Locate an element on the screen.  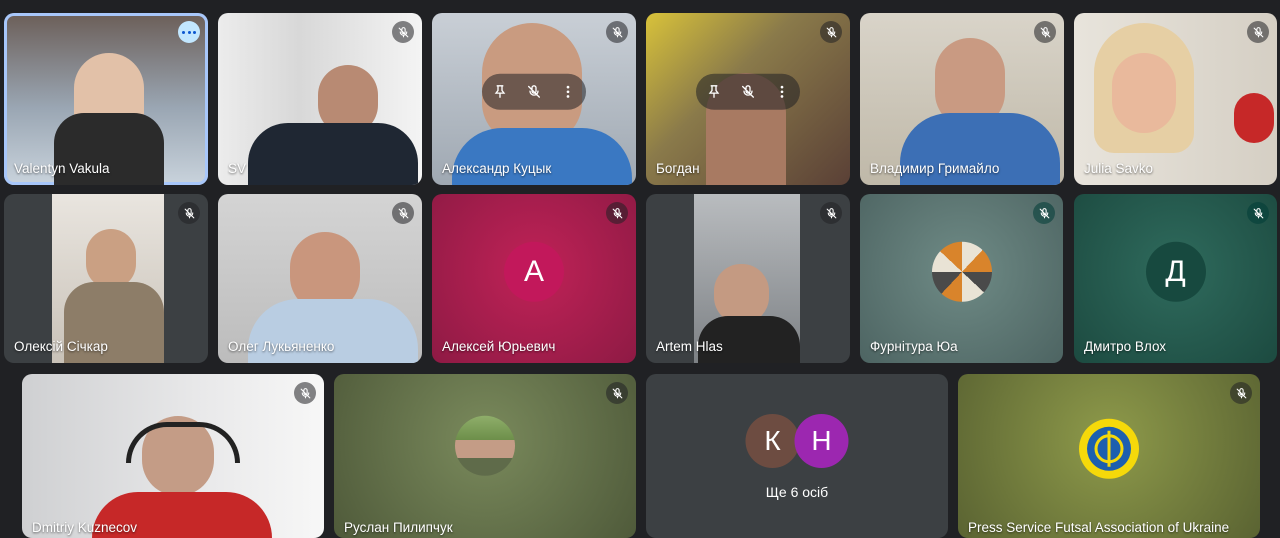
participant-tile-aleksandr-kutsyk: Александр Куцык is located at coordinates (534, 99).